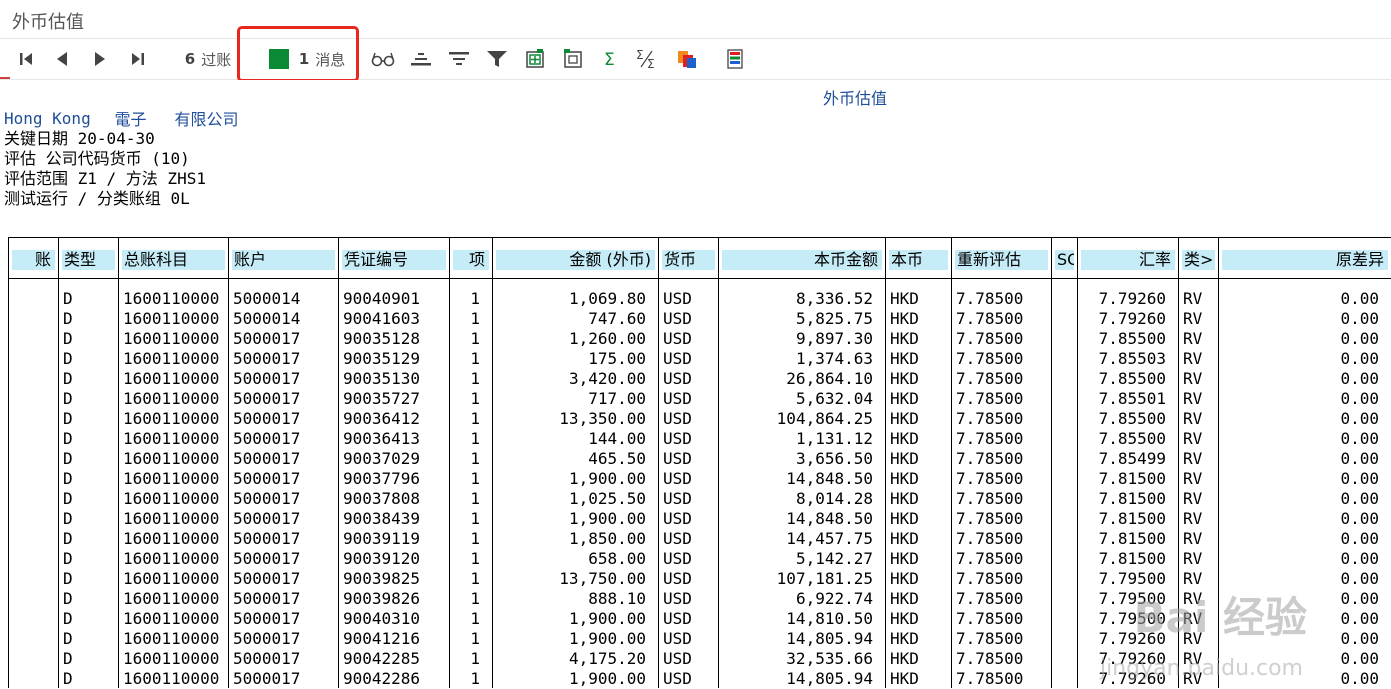 This screenshot has width=1391, height=689. What do you see at coordinates (421, 59) in the screenshot?
I see `sort-ascending-button` at bounding box center [421, 59].